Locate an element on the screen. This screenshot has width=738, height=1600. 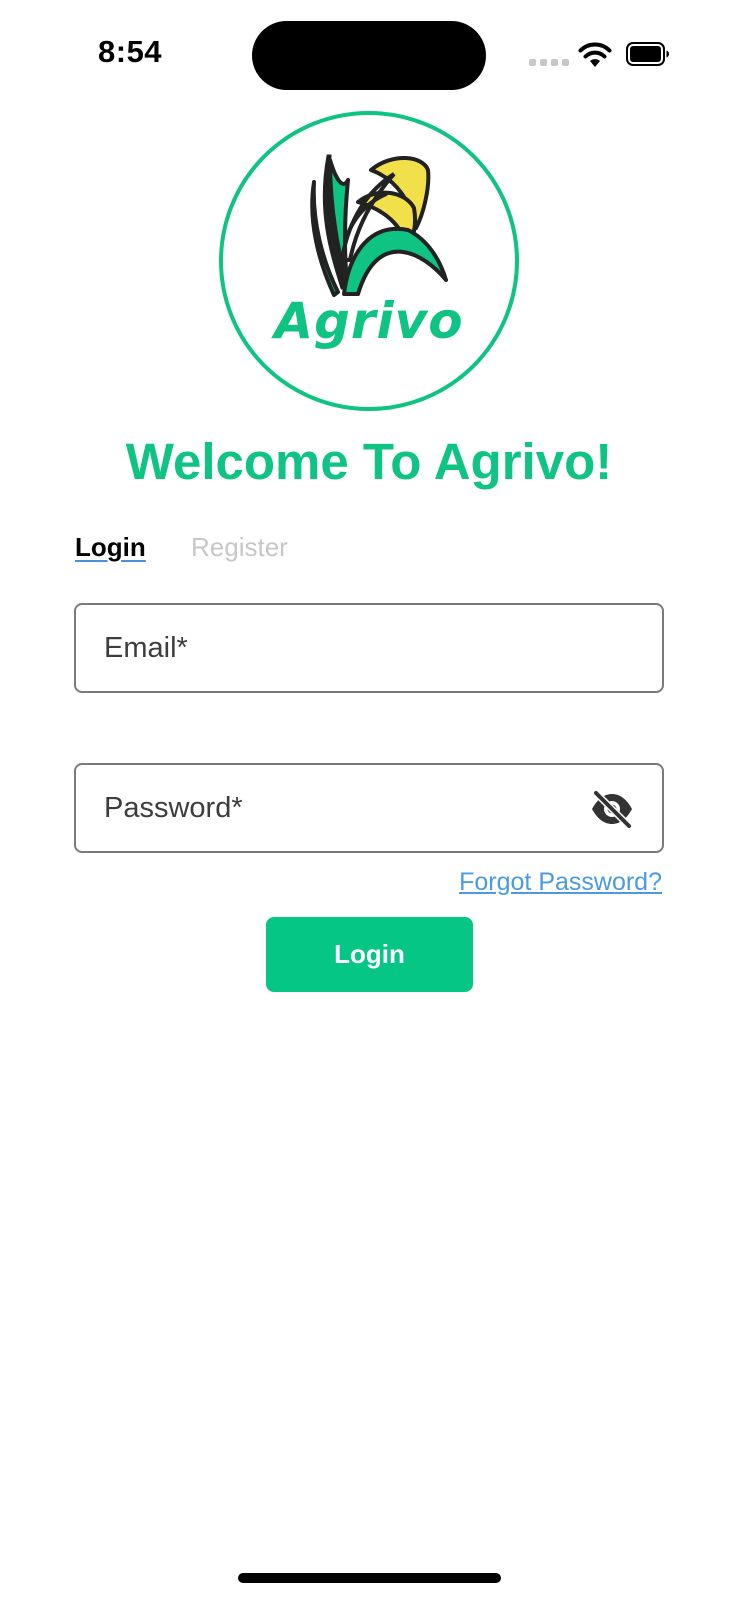
welcome-heading: Welcome To Agrivo! is located at coordinates (369, 461).